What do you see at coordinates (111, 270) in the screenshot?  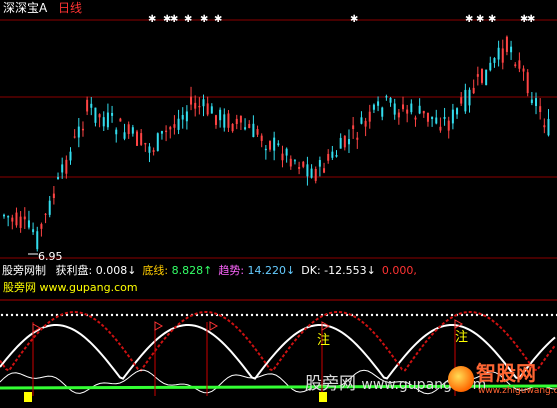 I see `indicator-item-value: 0.008` at bounding box center [111, 270].